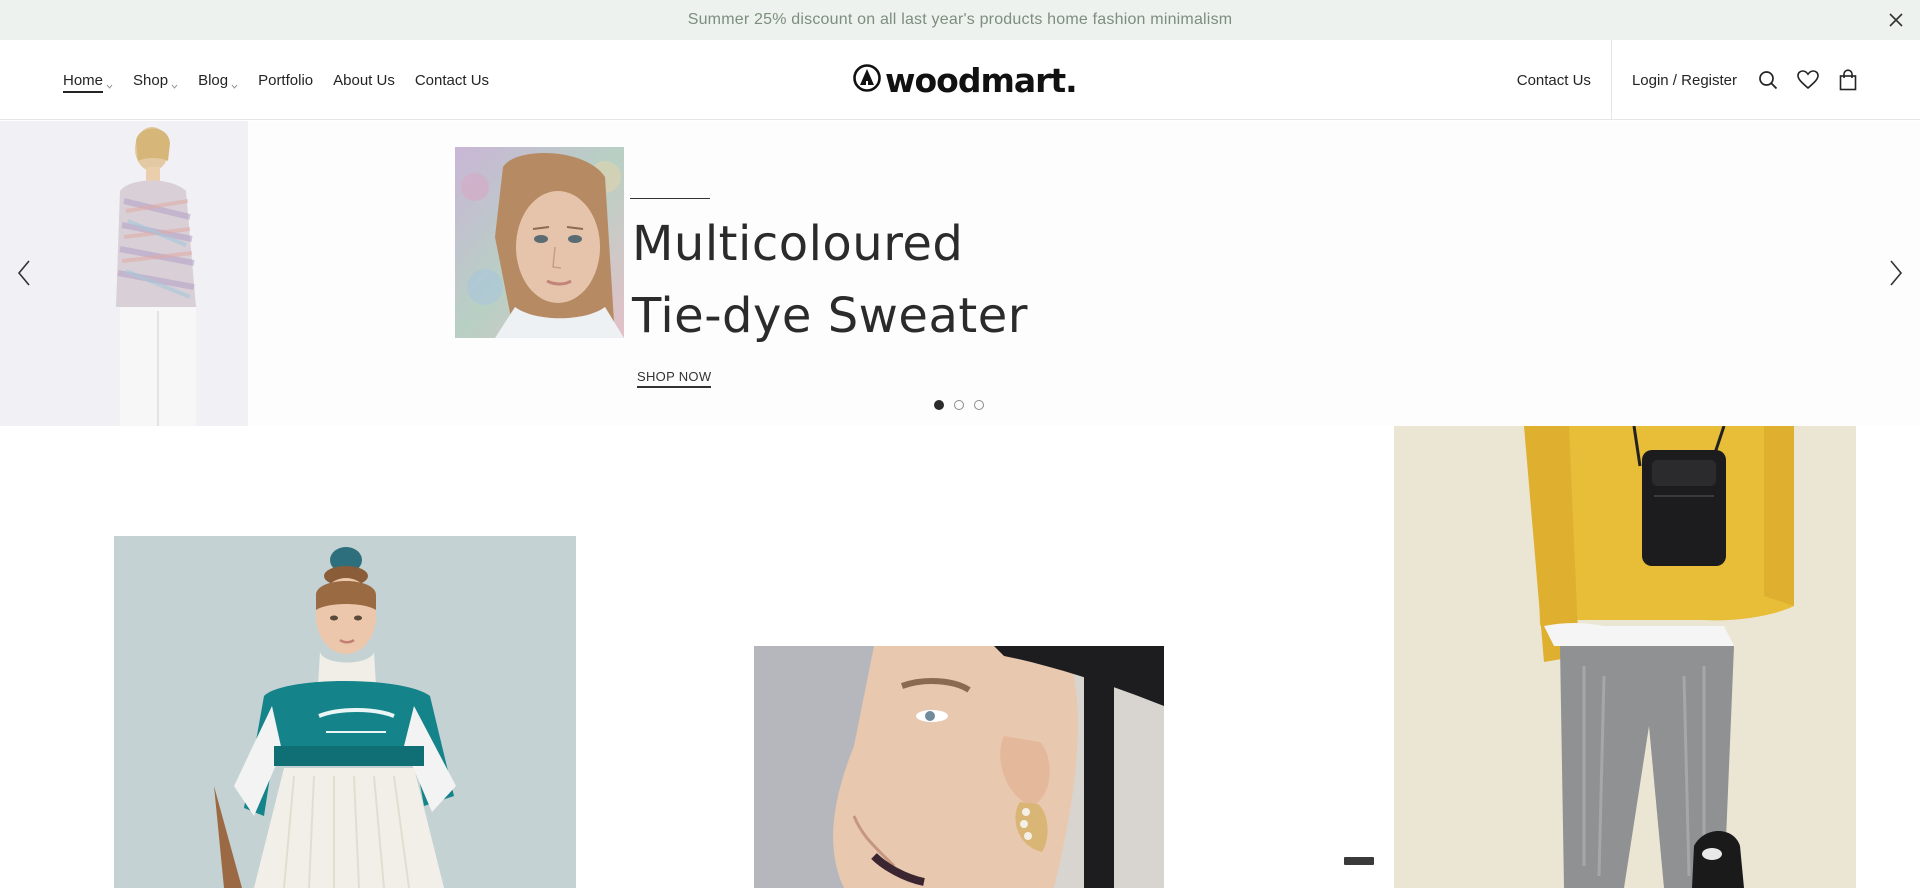 Image resolution: width=1920 pixels, height=888 pixels. I want to click on nav-item-label: Portfolio, so click(286, 80).